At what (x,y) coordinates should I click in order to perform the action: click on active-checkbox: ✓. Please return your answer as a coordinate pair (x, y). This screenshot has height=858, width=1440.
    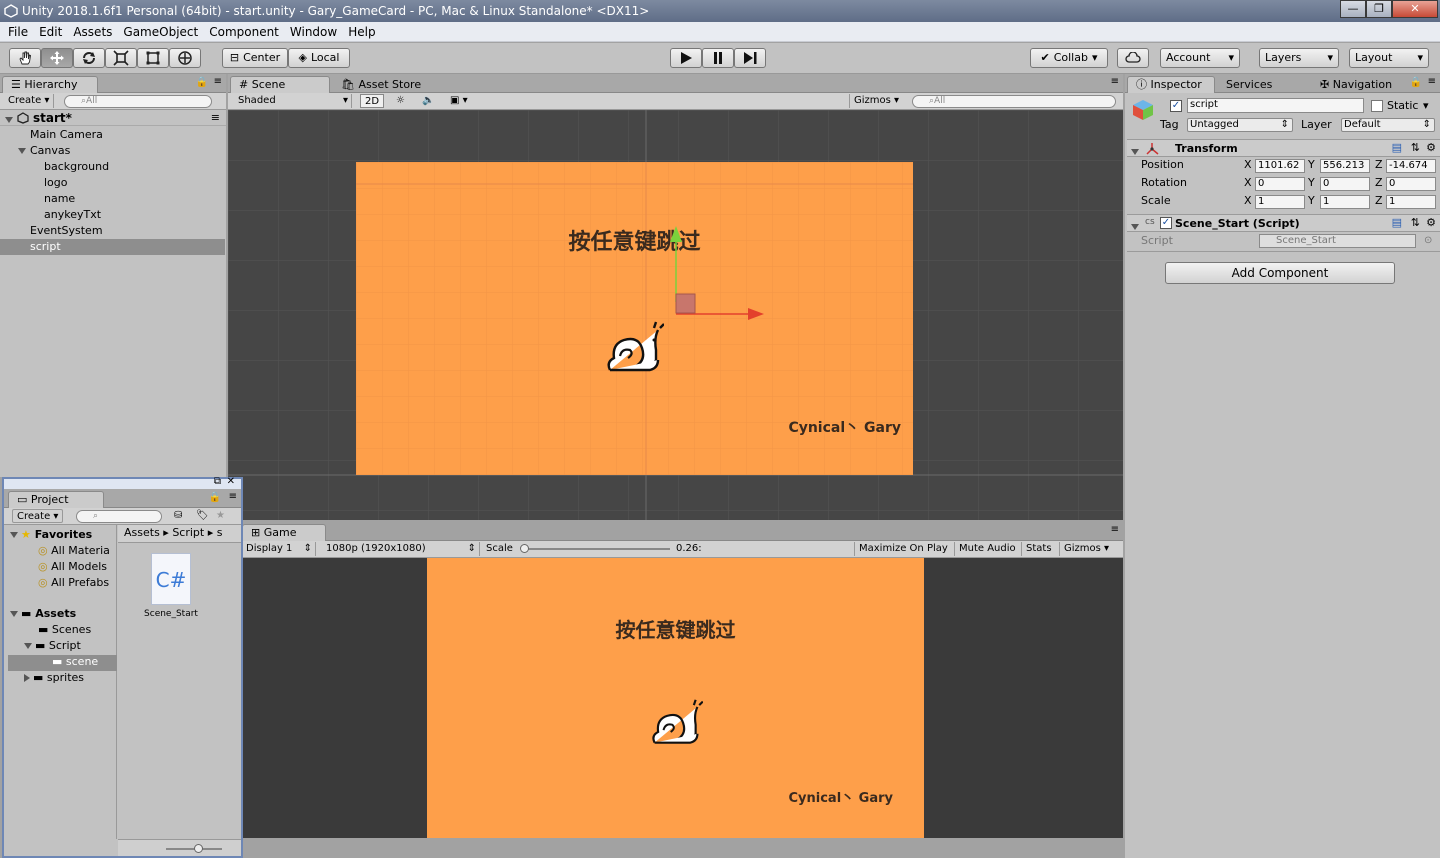
    Looking at the image, I should click on (1176, 106).